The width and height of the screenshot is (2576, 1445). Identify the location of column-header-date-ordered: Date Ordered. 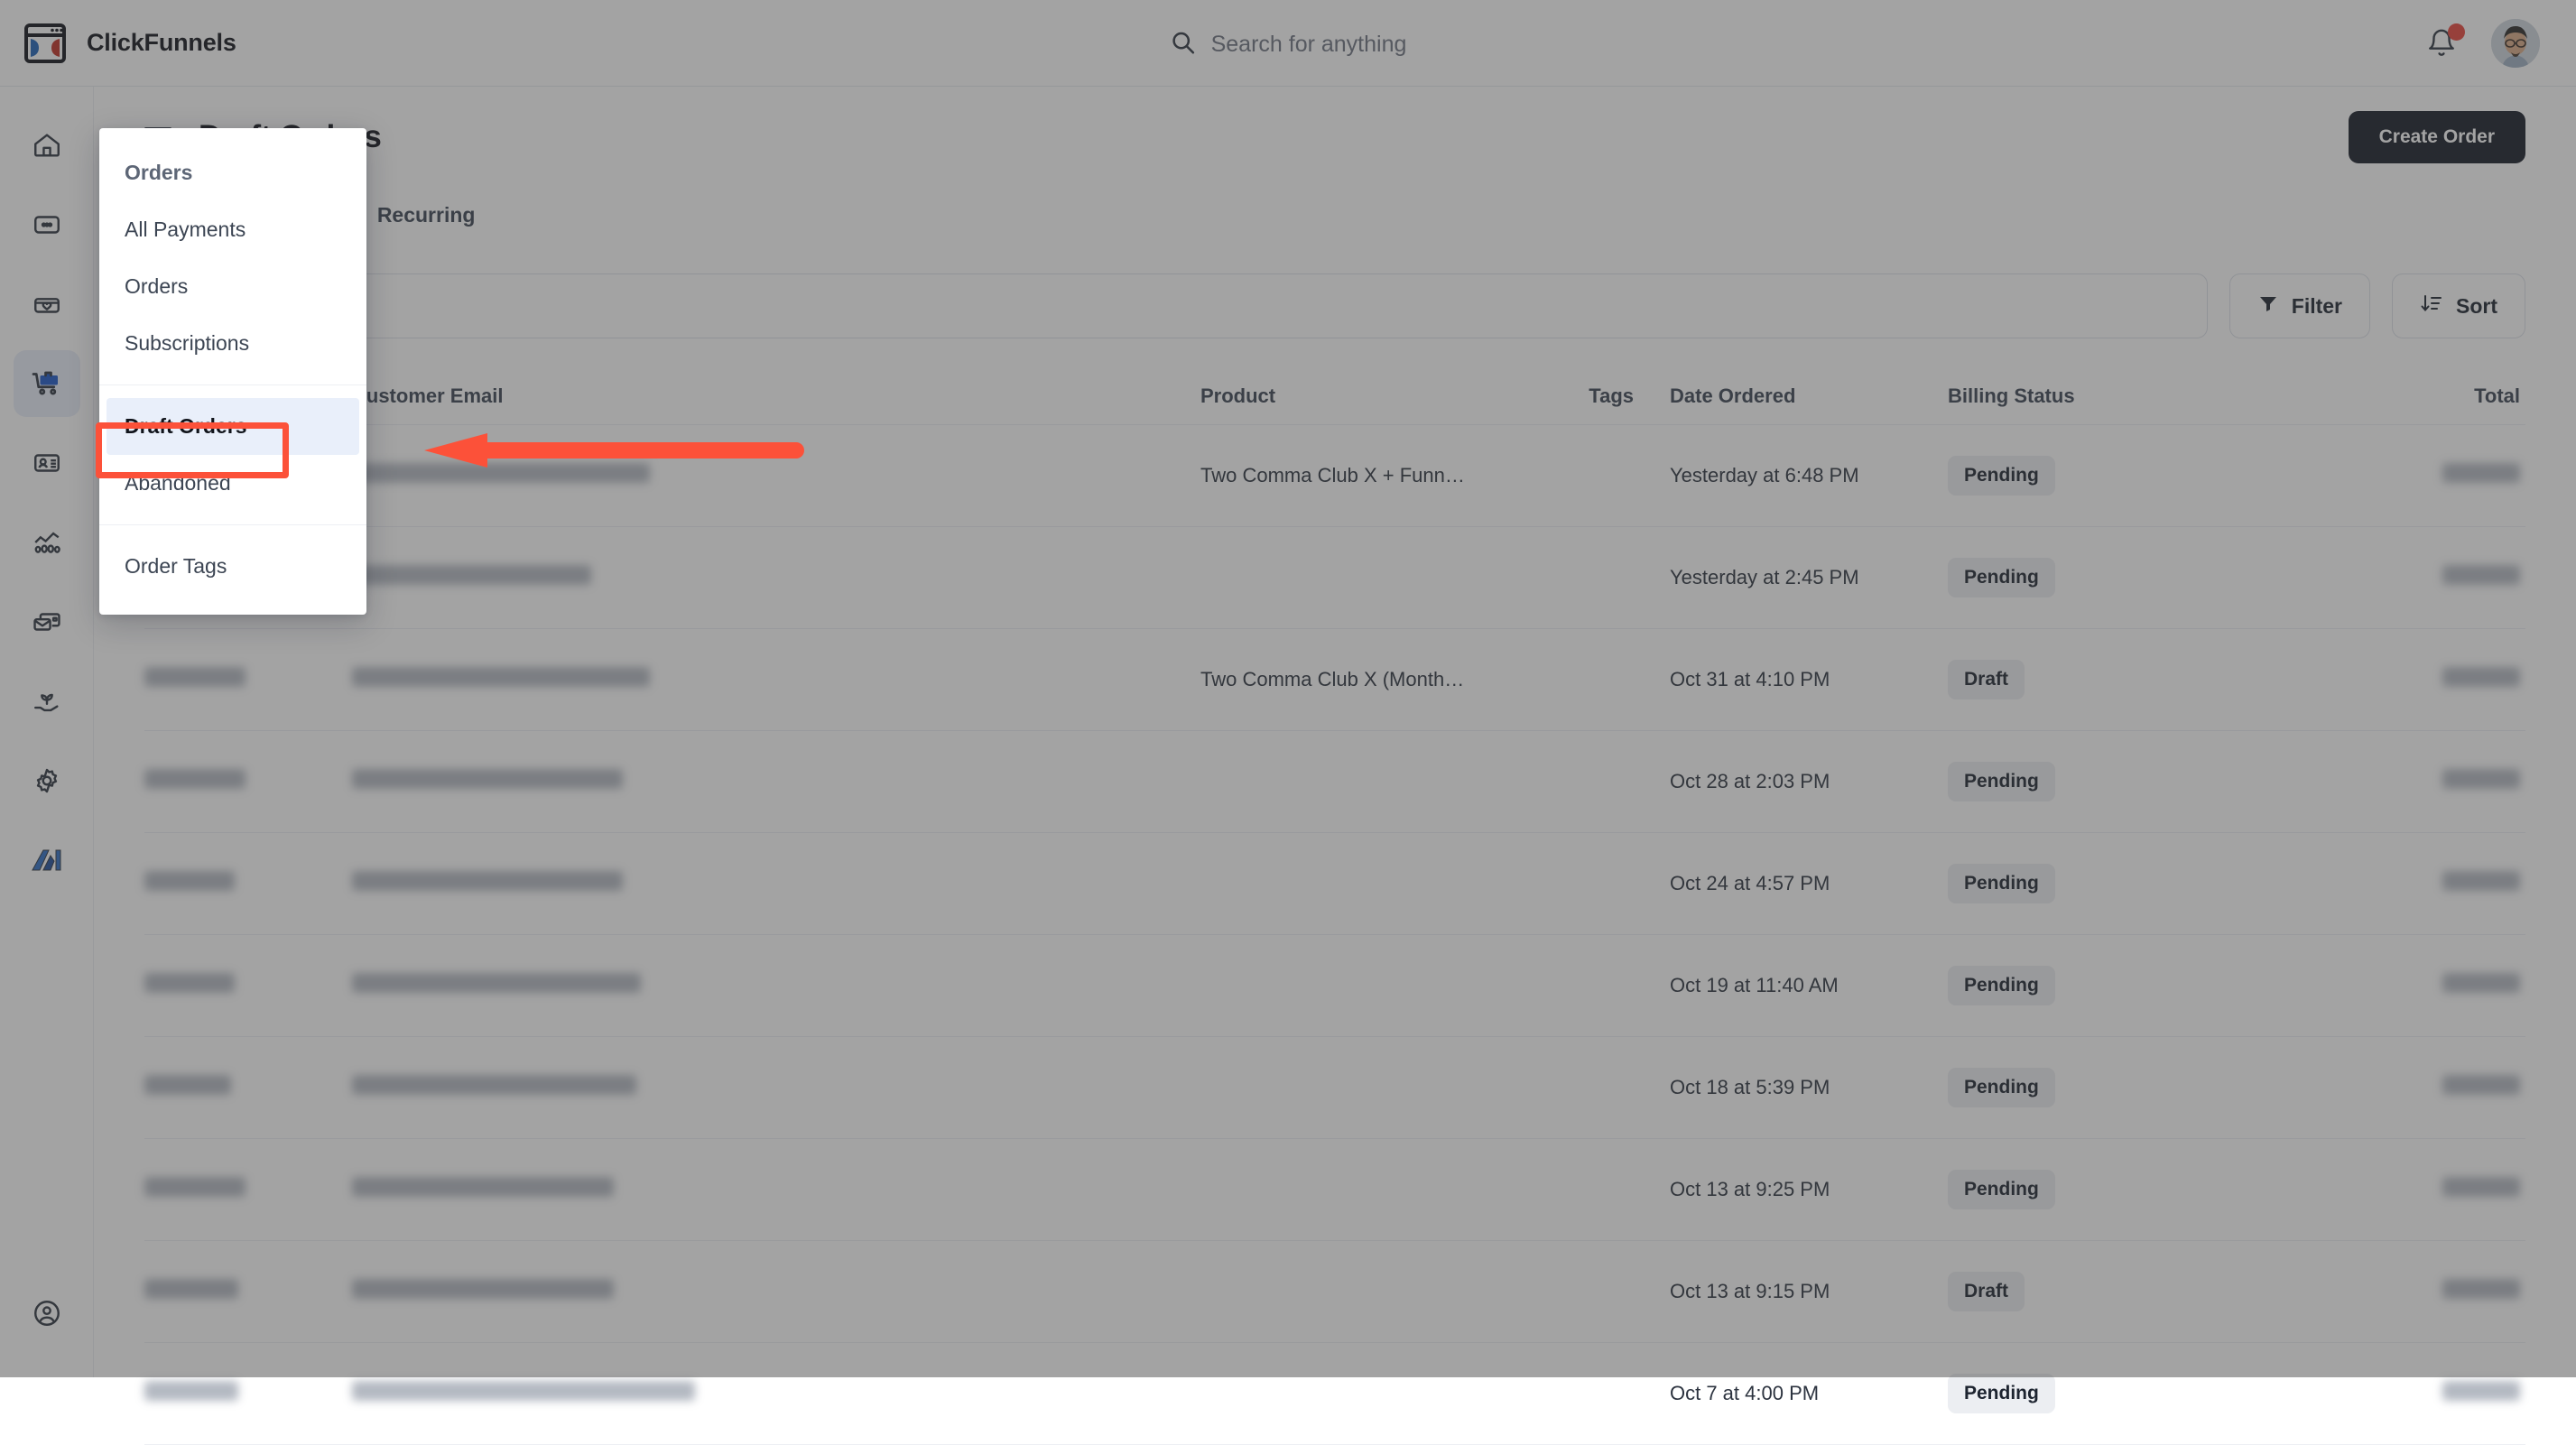
(1783, 396).